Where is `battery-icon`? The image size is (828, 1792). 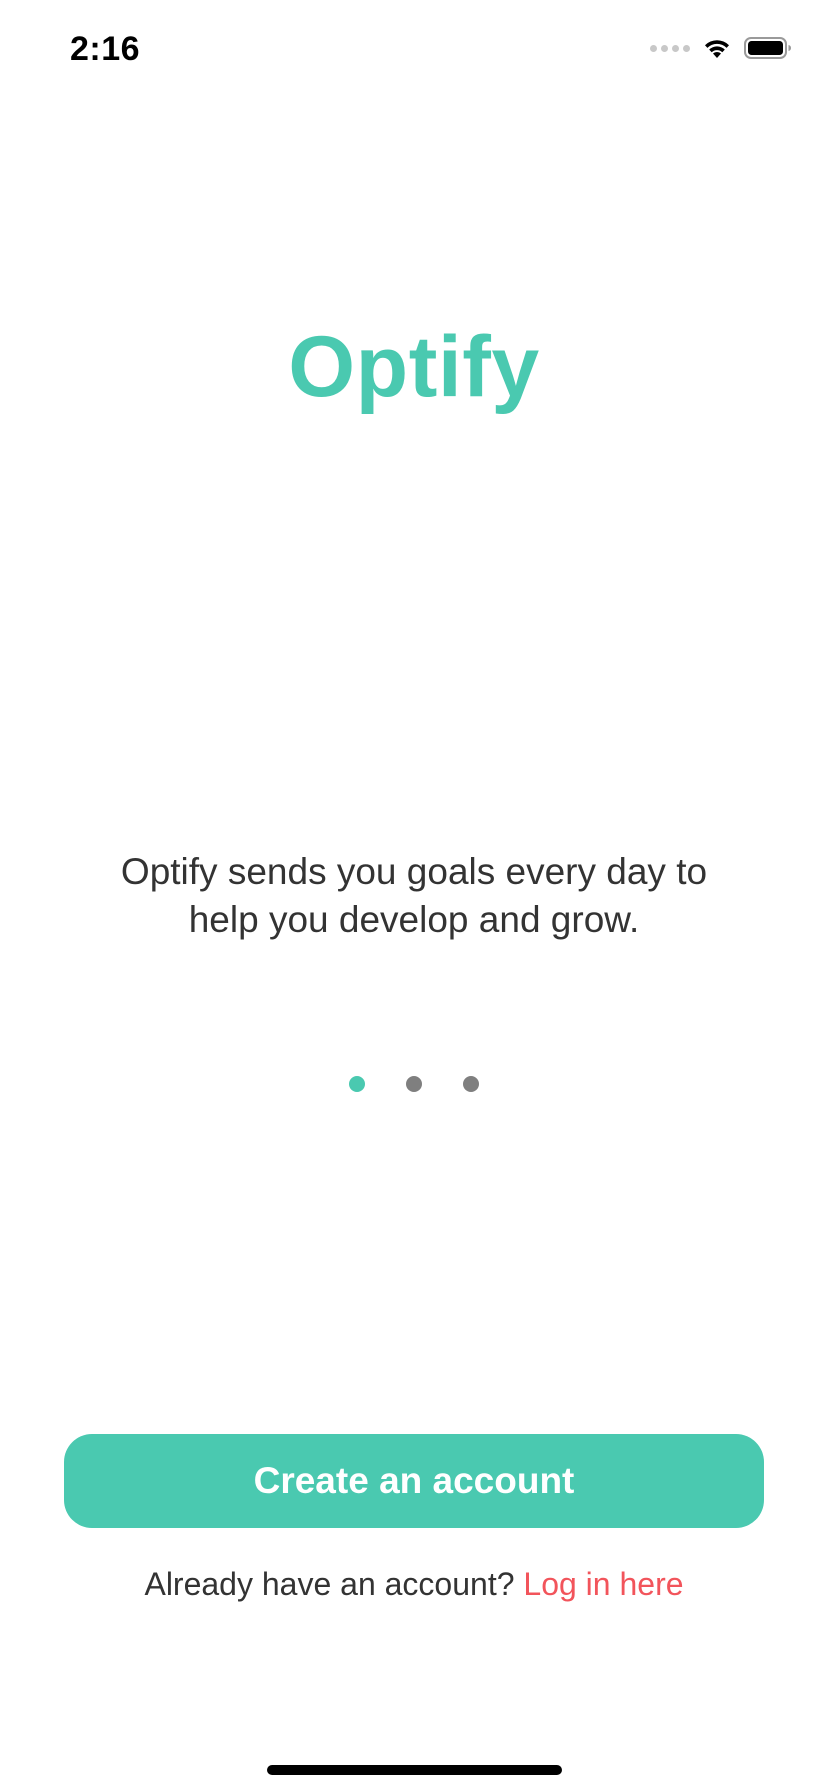
battery-icon is located at coordinates (767, 48).